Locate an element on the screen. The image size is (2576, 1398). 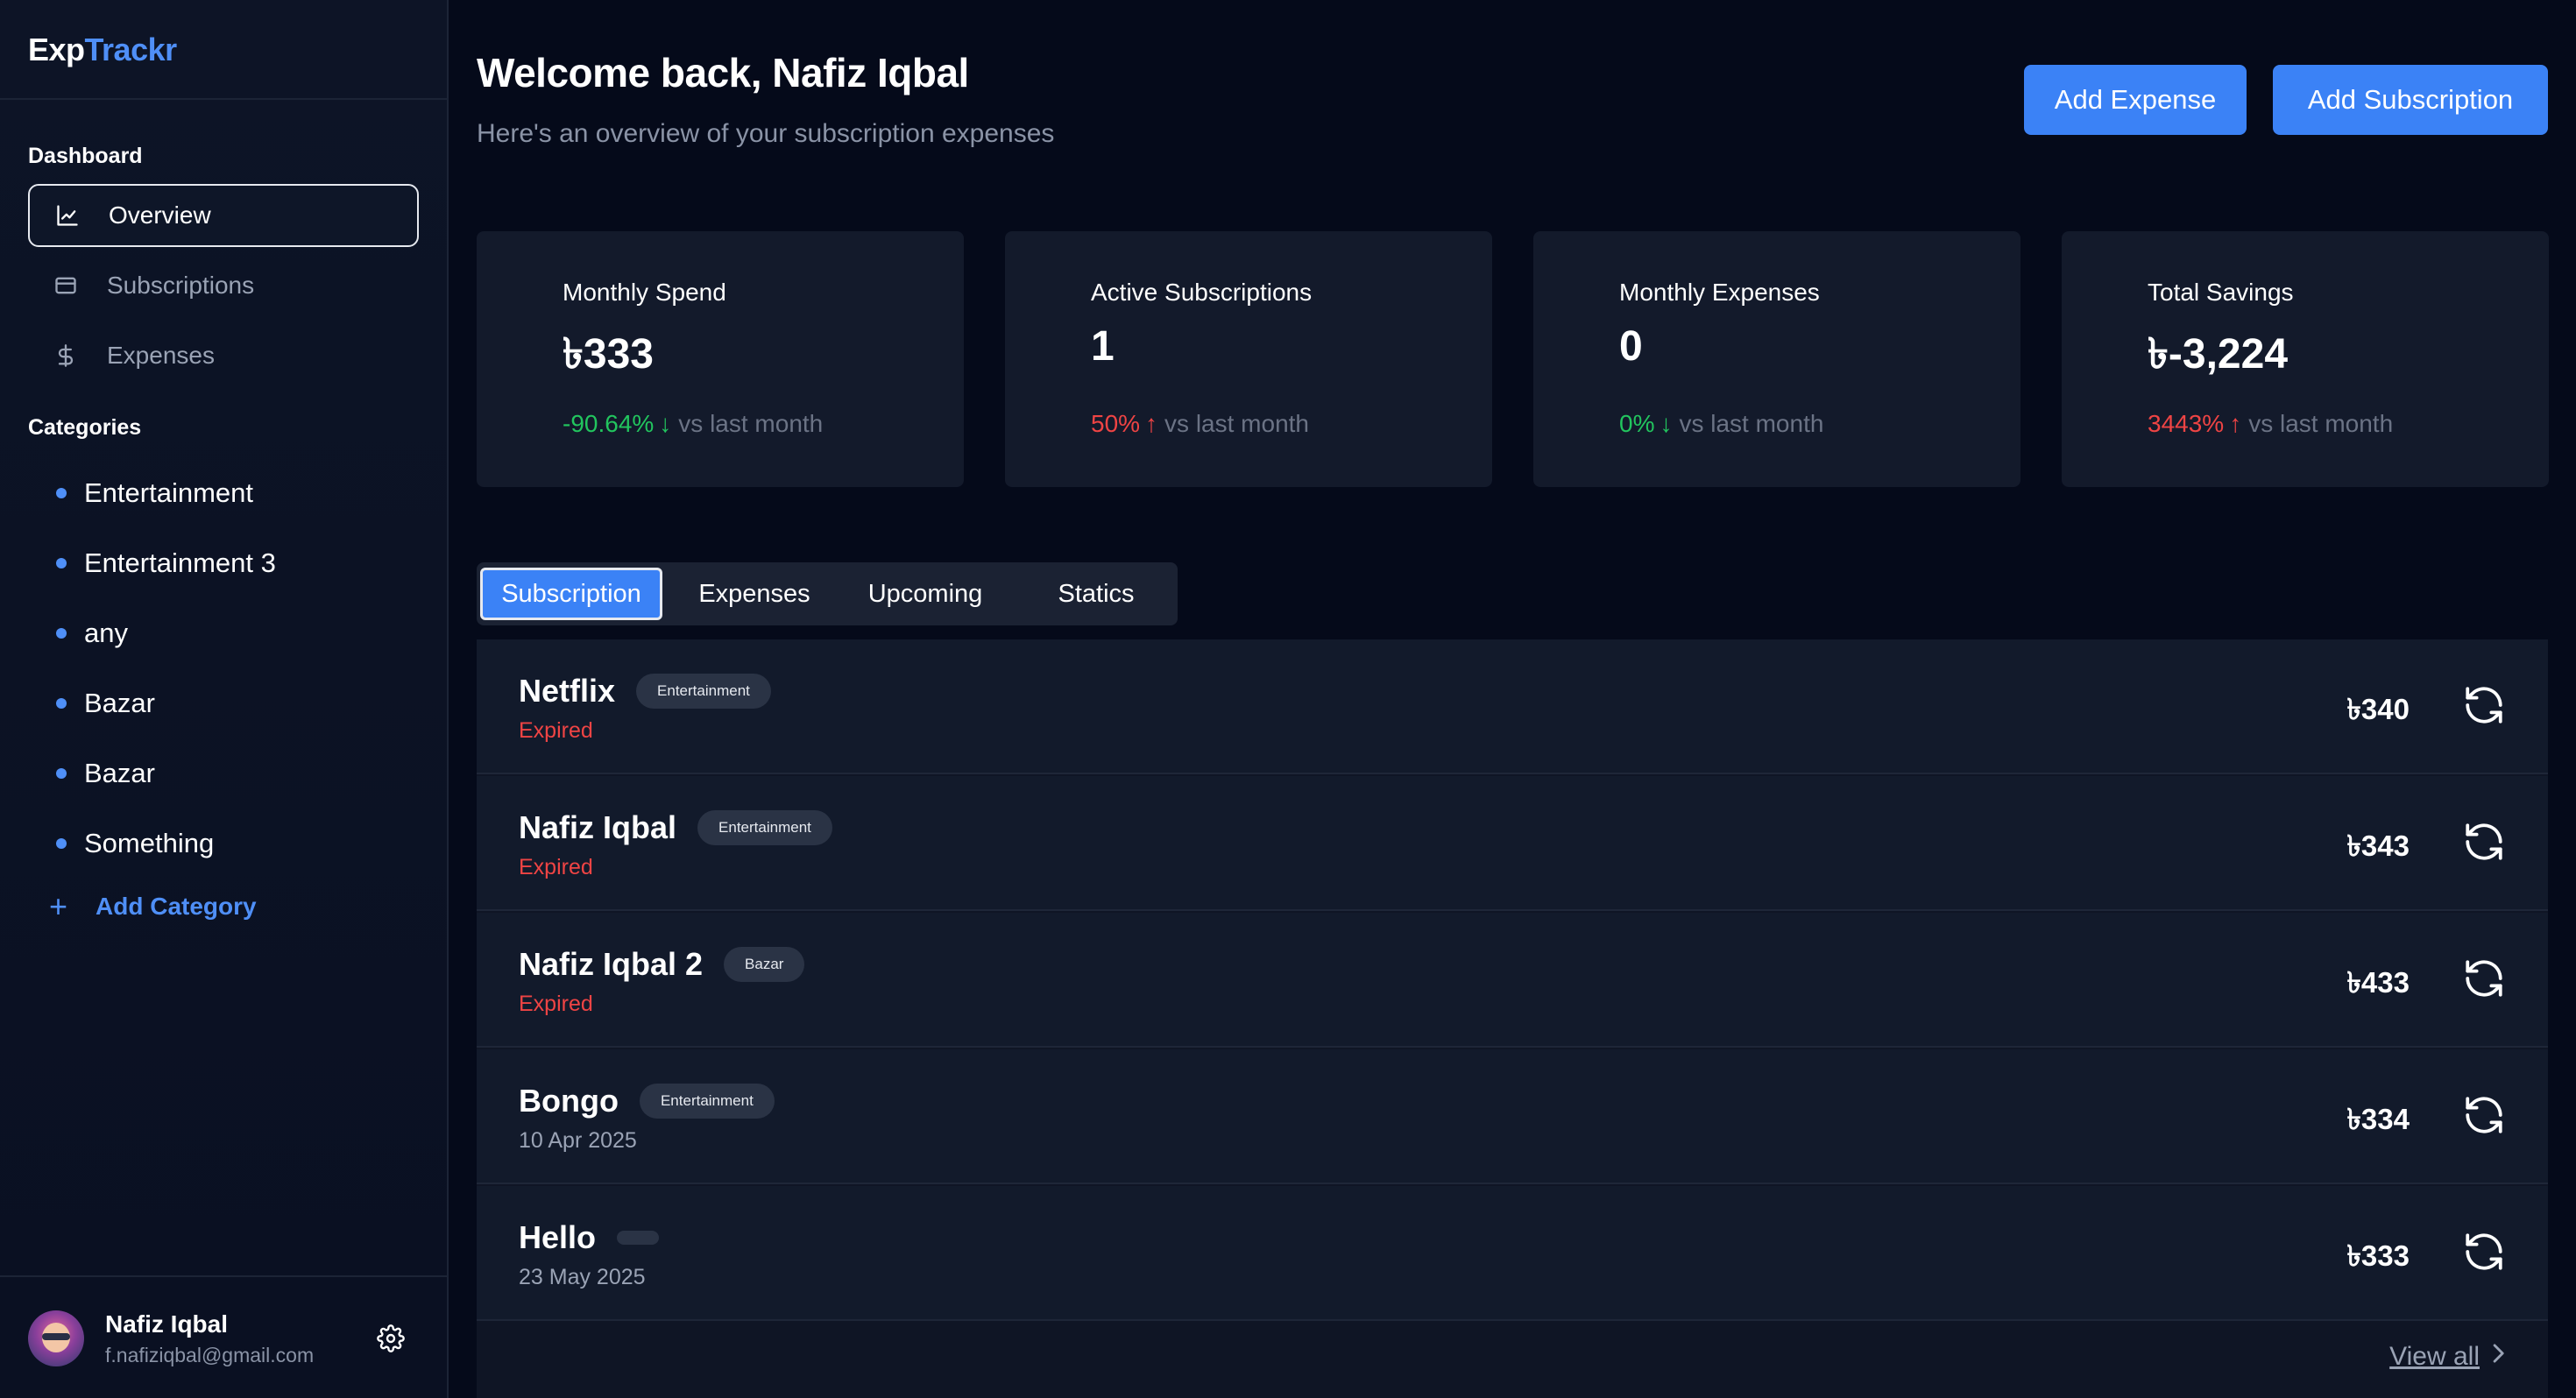
chart-line-icon is located at coordinates (67, 215).